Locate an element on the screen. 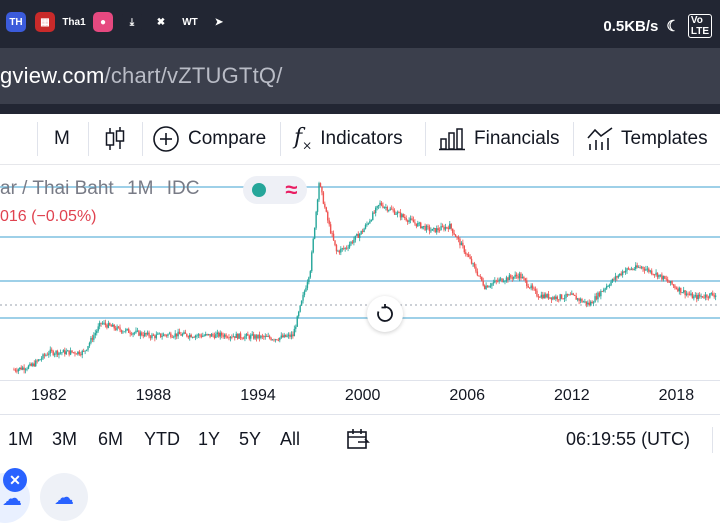 Image resolution: width=720 pixels, height=530 pixels. browser-url-bar: gview.com/chart/vZTUGTtQ/ is located at coordinates (360, 76).